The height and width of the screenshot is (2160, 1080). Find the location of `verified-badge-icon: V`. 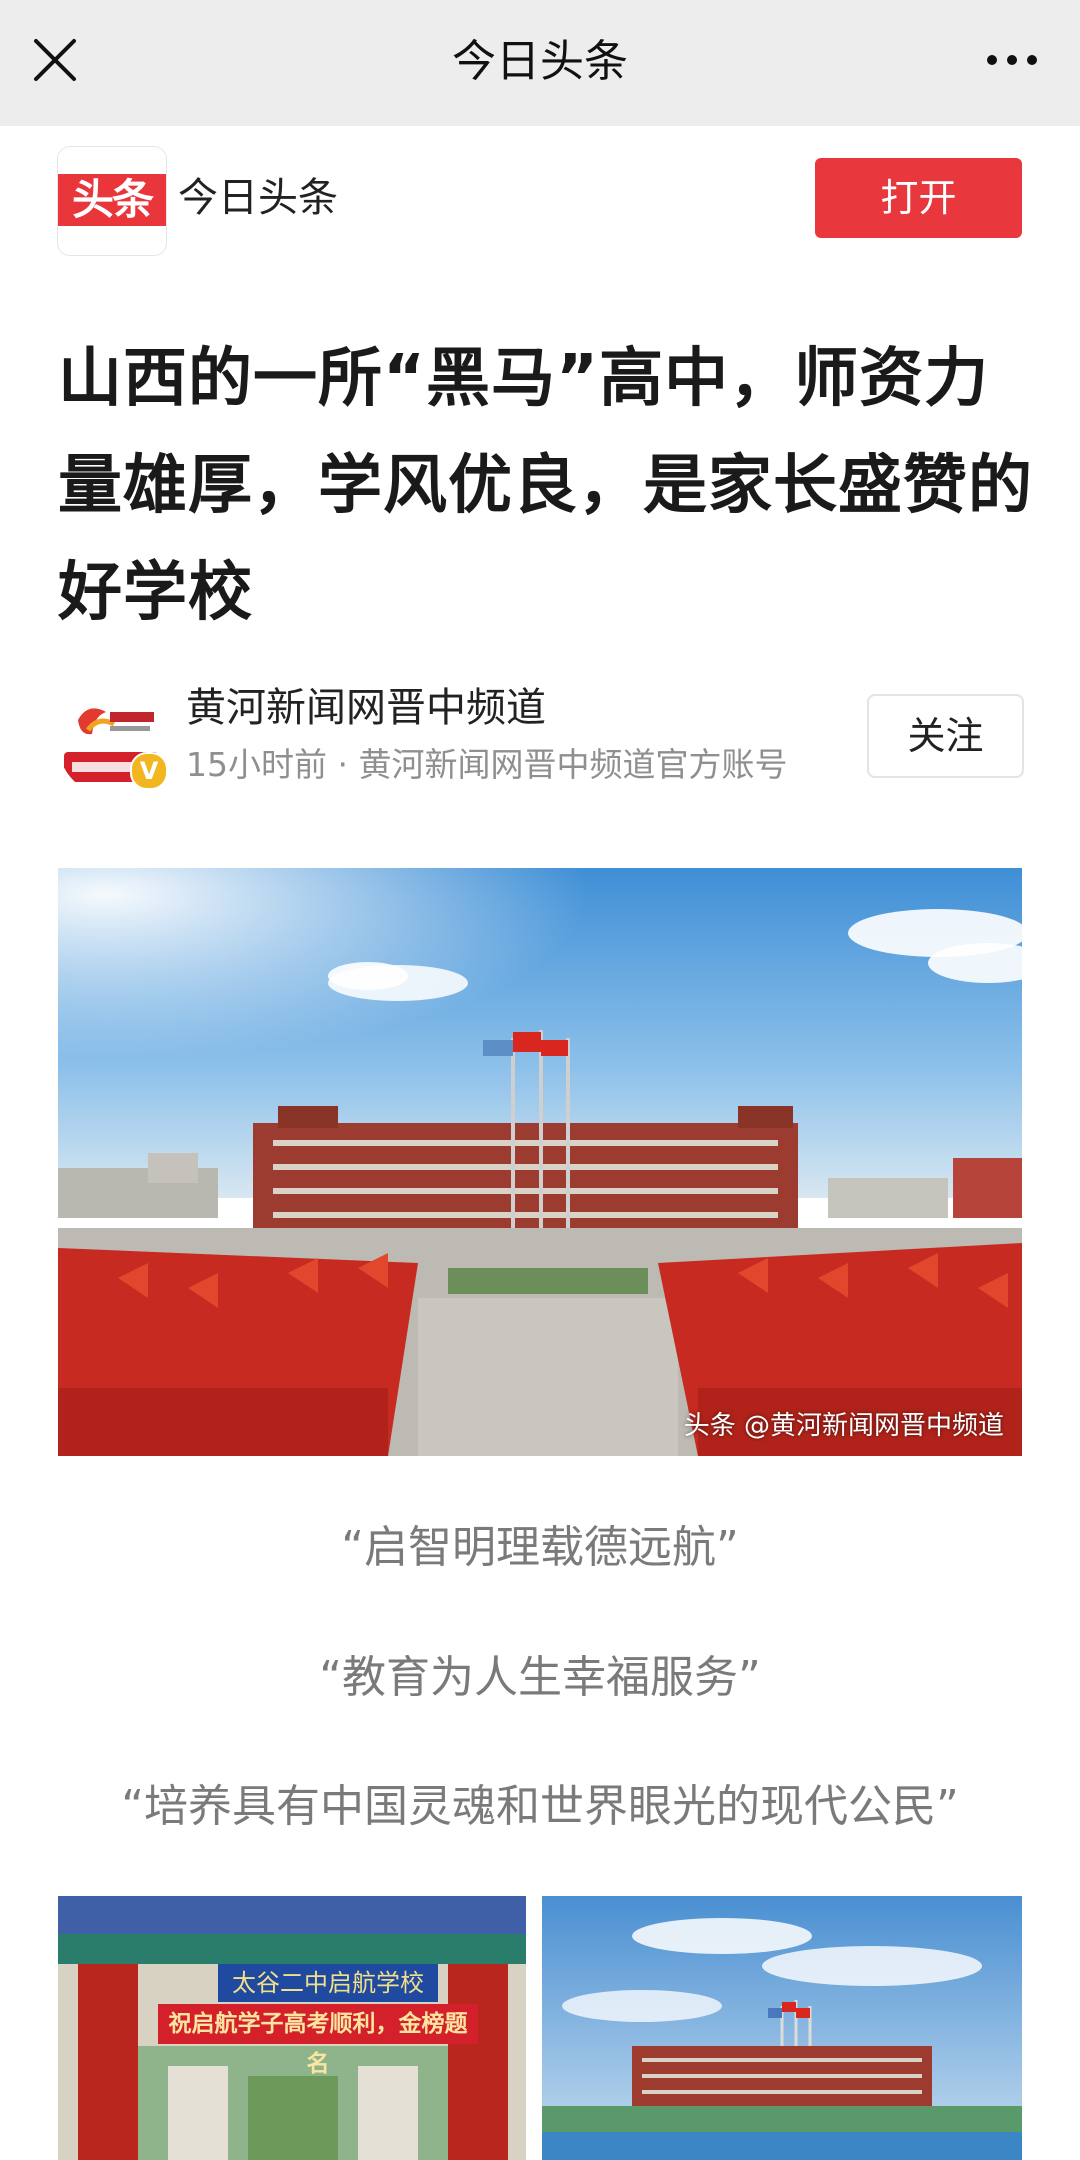

verified-badge-icon: V is located at coordinates (149, 771).